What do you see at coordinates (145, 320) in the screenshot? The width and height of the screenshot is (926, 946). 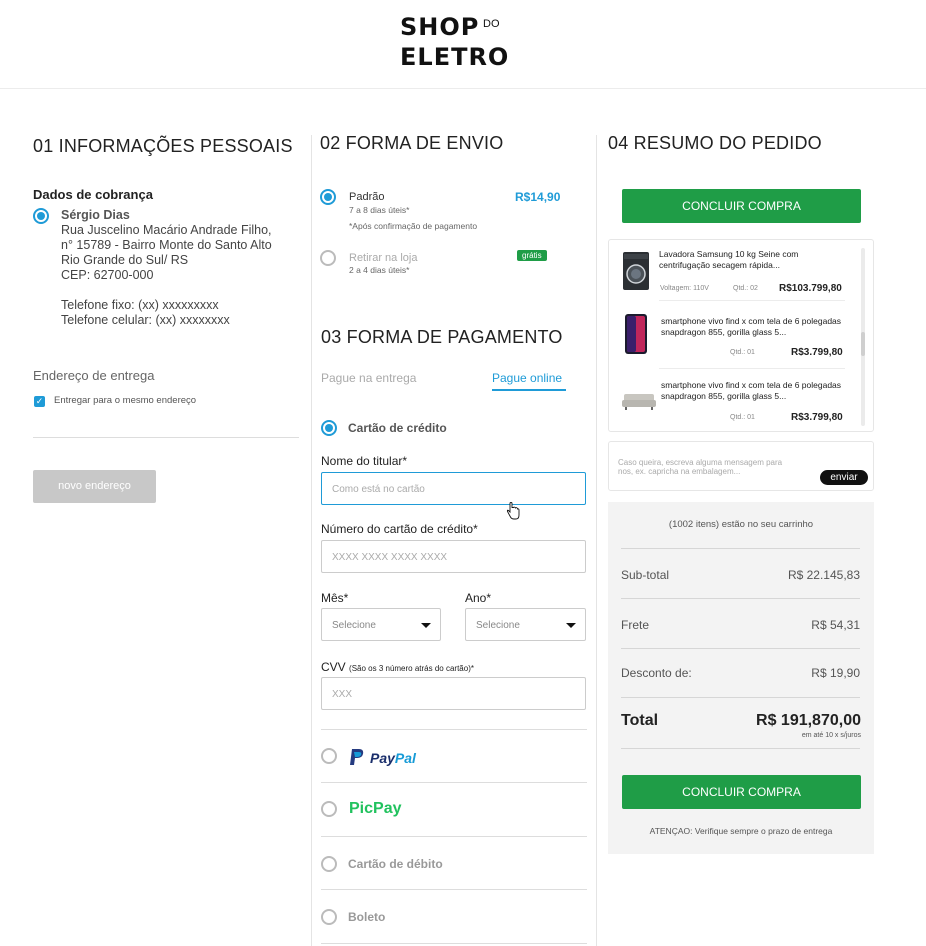 I see `billing-mobile: Telefone celular: (xx) xxxxxxxx` at bounding box center [145, 320].